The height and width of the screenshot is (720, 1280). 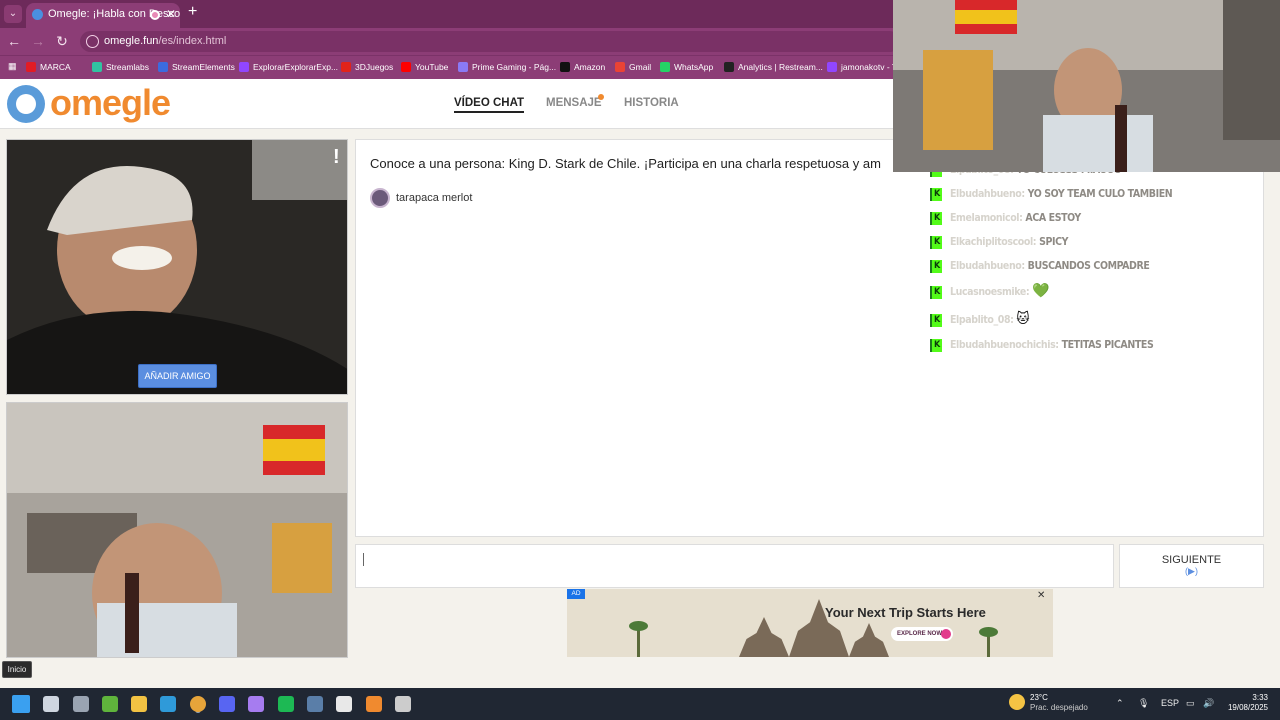 I want to click on stream-chat-message: K Lucasnoesmike: 💚, so click(x=990, y=291).